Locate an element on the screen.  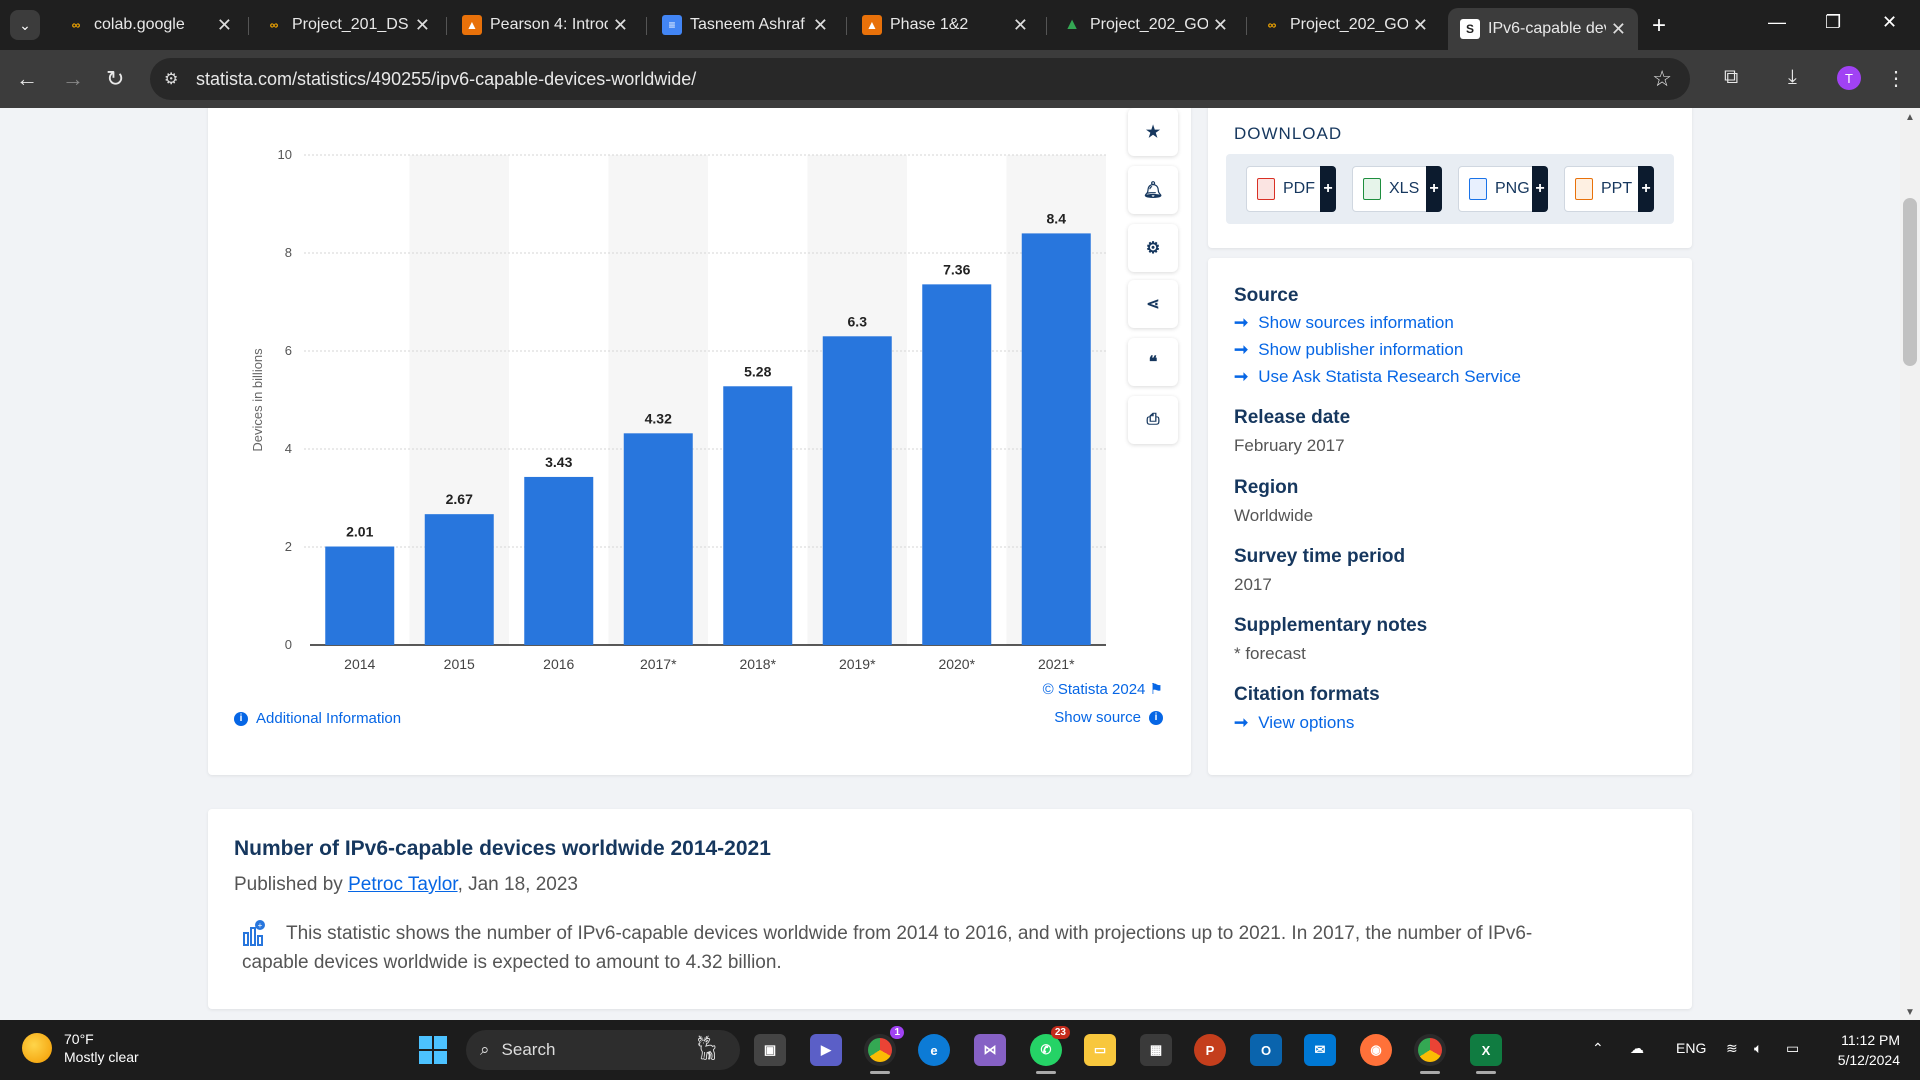
powerpoint-icon: P is located at coordinates (1210, 1050).